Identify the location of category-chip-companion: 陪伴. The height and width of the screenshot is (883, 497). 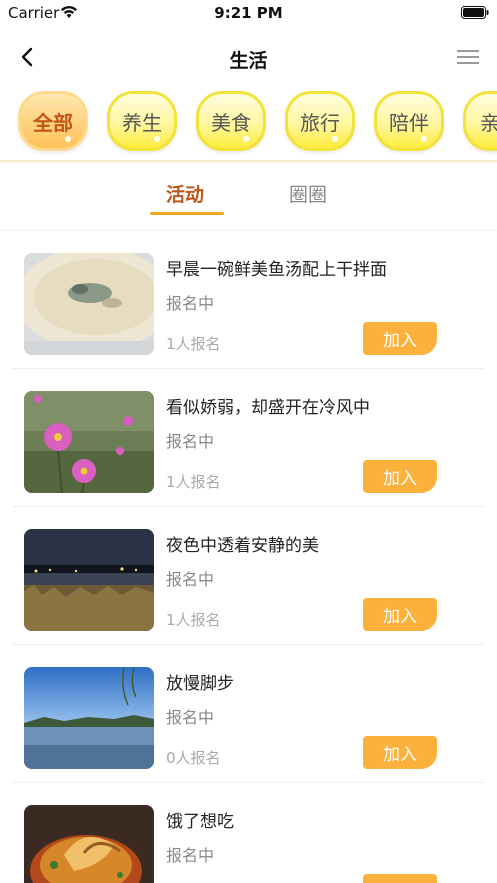
(409, 121).